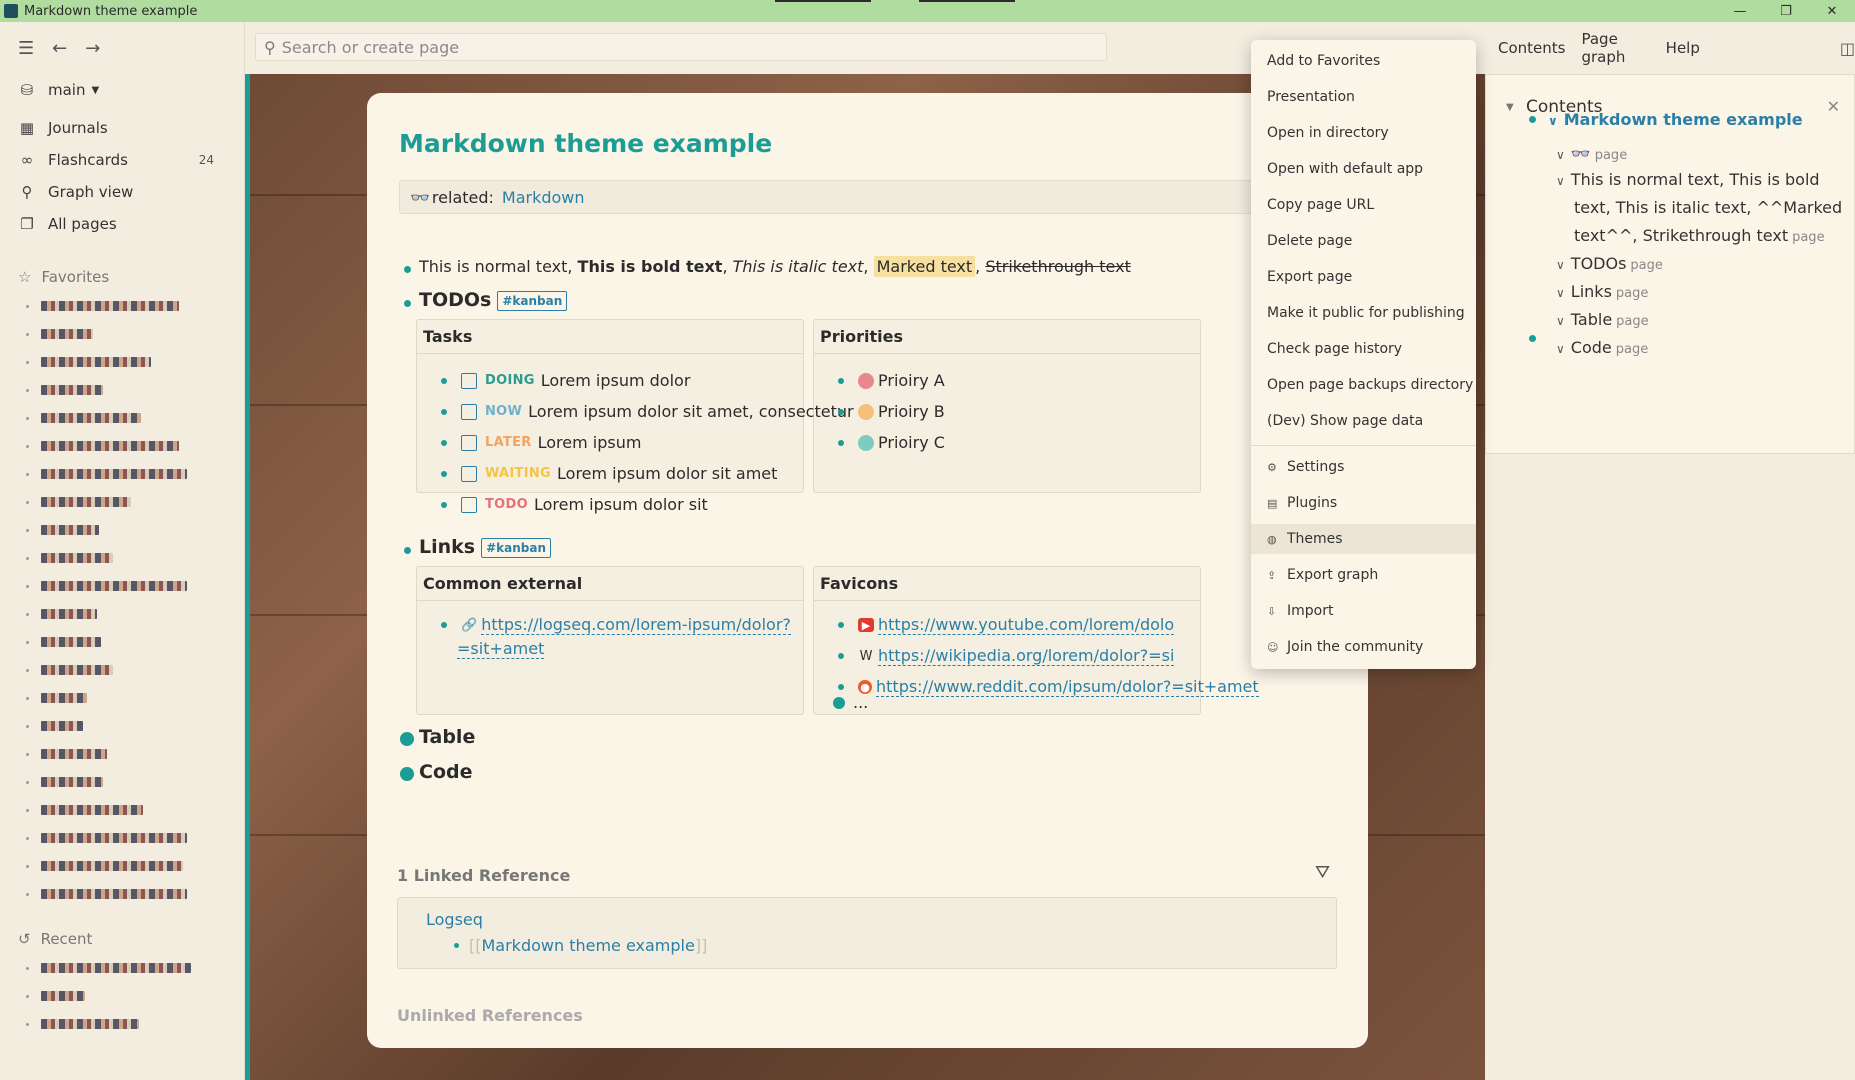 This screenshot has height=1080, width=1855. I want to click on minimize-button: —, so click(1740, 11).